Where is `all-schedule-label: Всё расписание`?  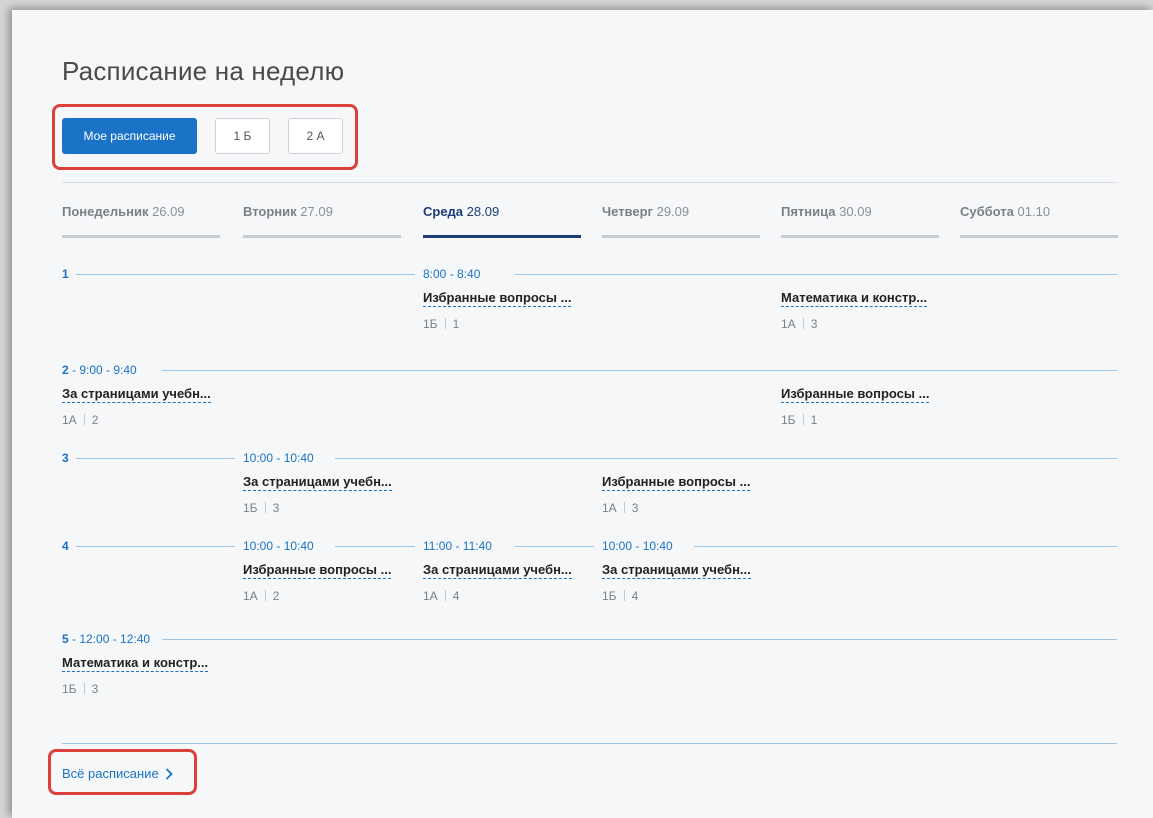 all-schedule-label: Всё расписание is located at coordinates (110, 773).